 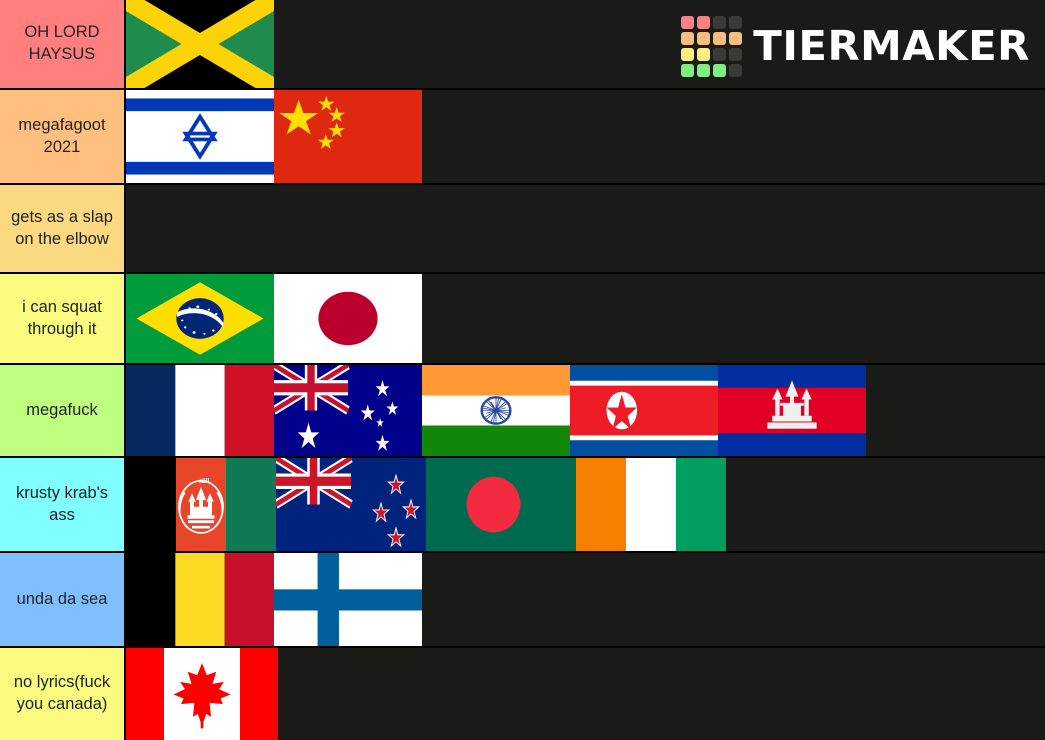 I want to click on cambodia-flag, so click(x=792, y=410).